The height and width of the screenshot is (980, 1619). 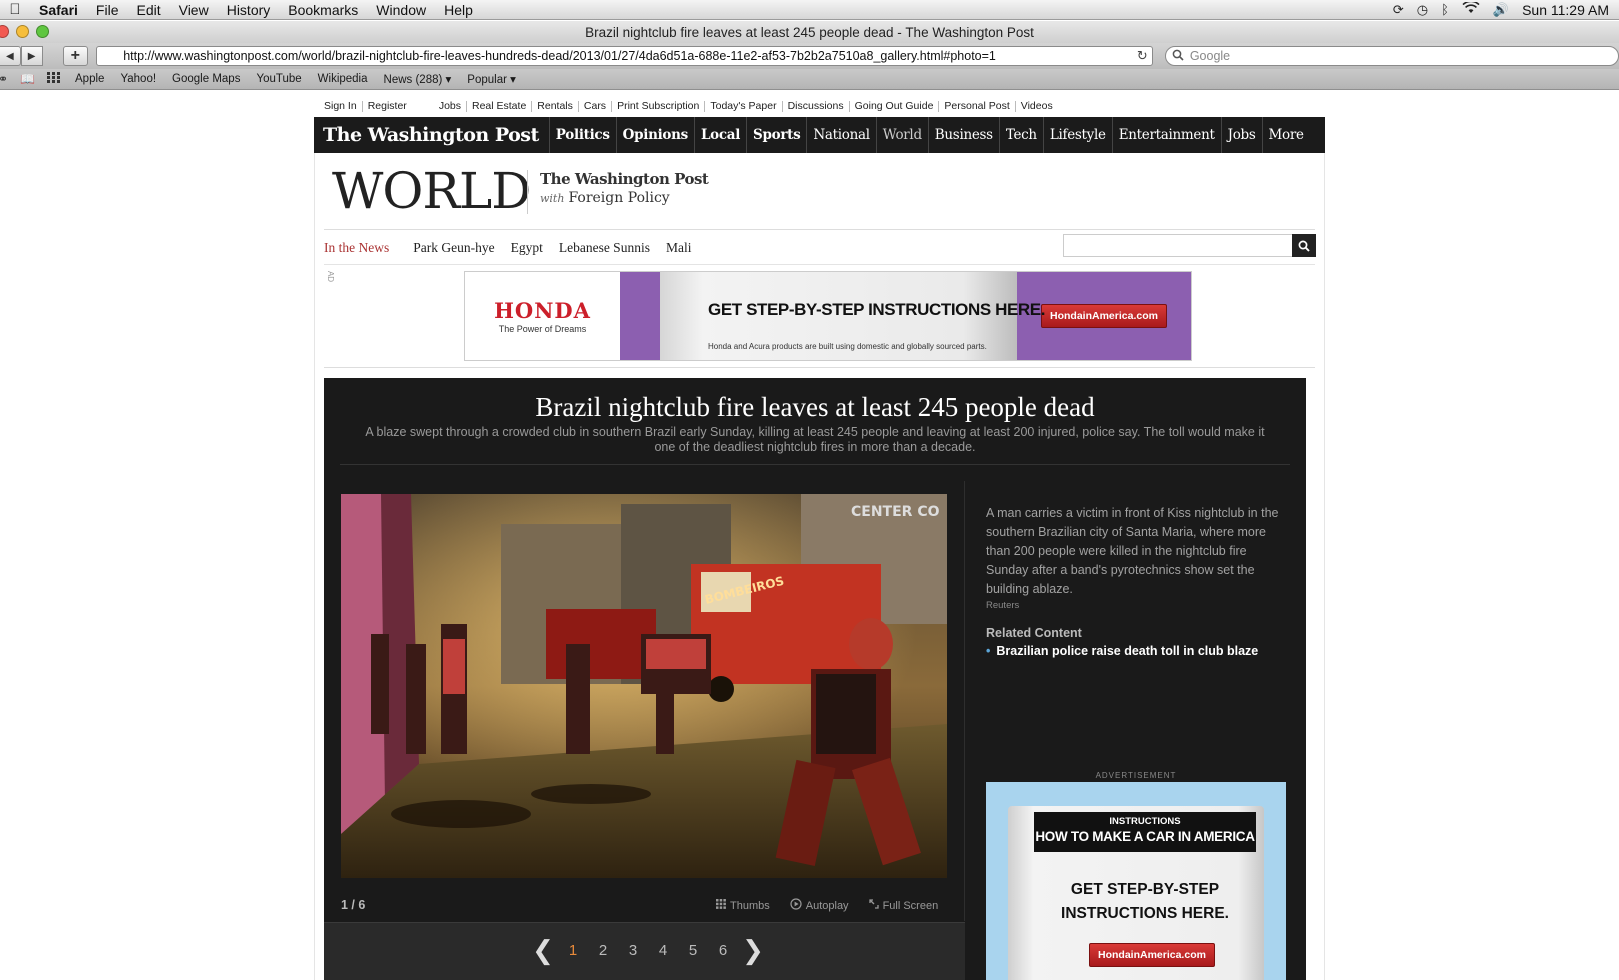 I want to click on page-3: 3, so click(x=633, y=950).